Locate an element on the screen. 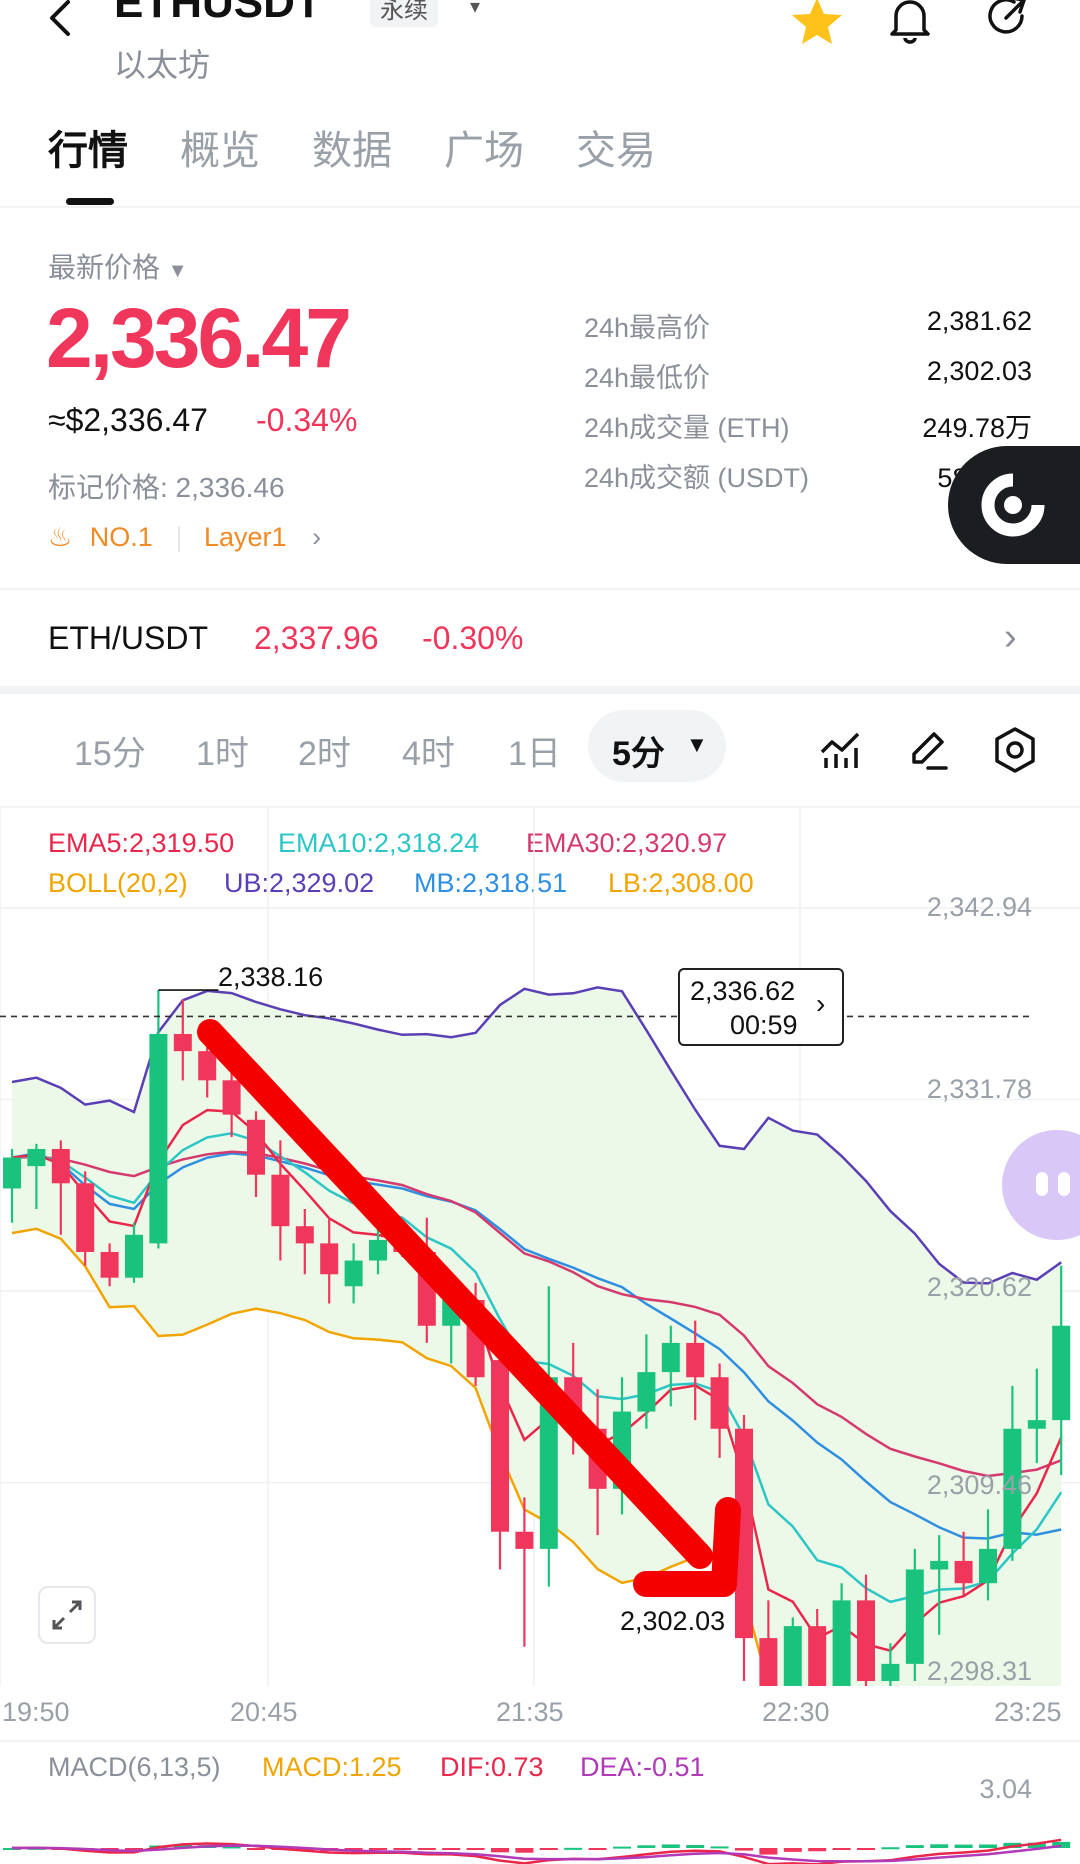  dif-value: DIF:0.73 is located at coordinates (492, 1767).